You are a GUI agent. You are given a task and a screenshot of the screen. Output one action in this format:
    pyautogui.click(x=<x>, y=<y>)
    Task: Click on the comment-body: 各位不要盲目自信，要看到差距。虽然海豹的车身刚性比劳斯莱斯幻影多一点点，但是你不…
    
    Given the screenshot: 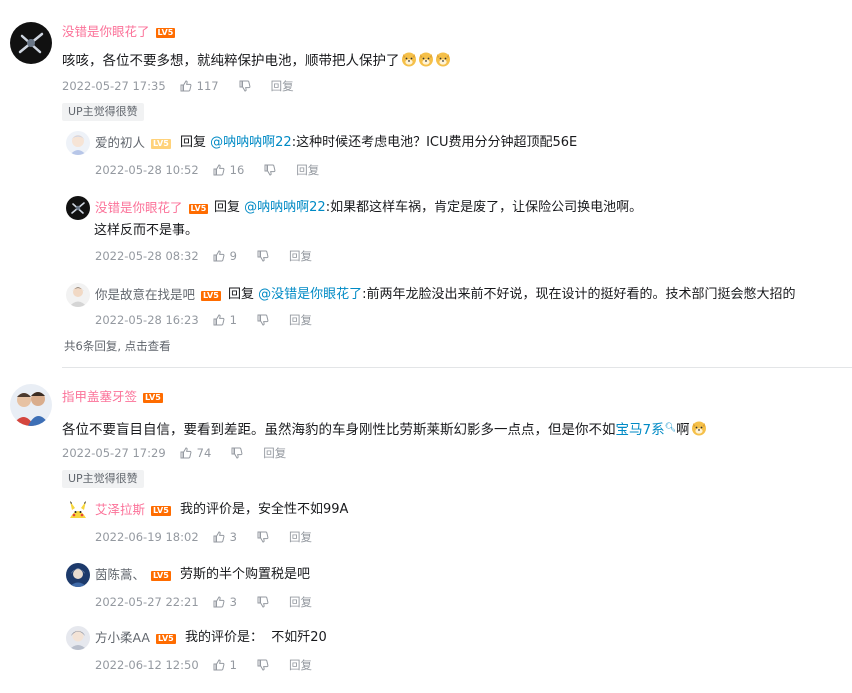 What is the action you would take?
    pyautogui.click(x=339, y=430)
    